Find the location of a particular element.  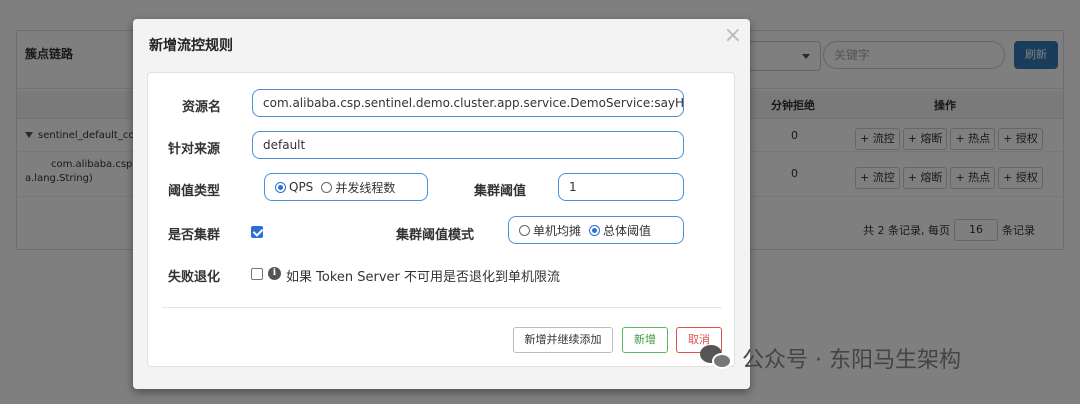

add-button: 新增 is located at coordinates (645, 340).